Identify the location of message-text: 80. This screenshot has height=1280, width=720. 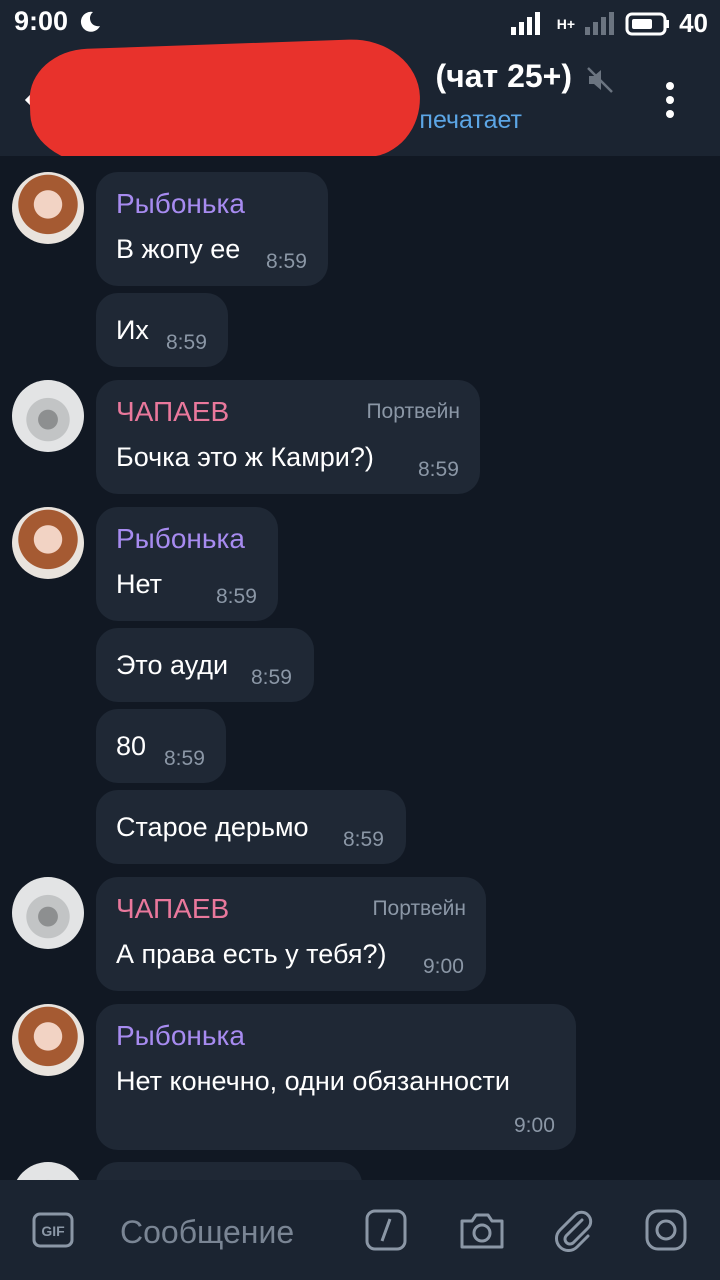
(131, 746).